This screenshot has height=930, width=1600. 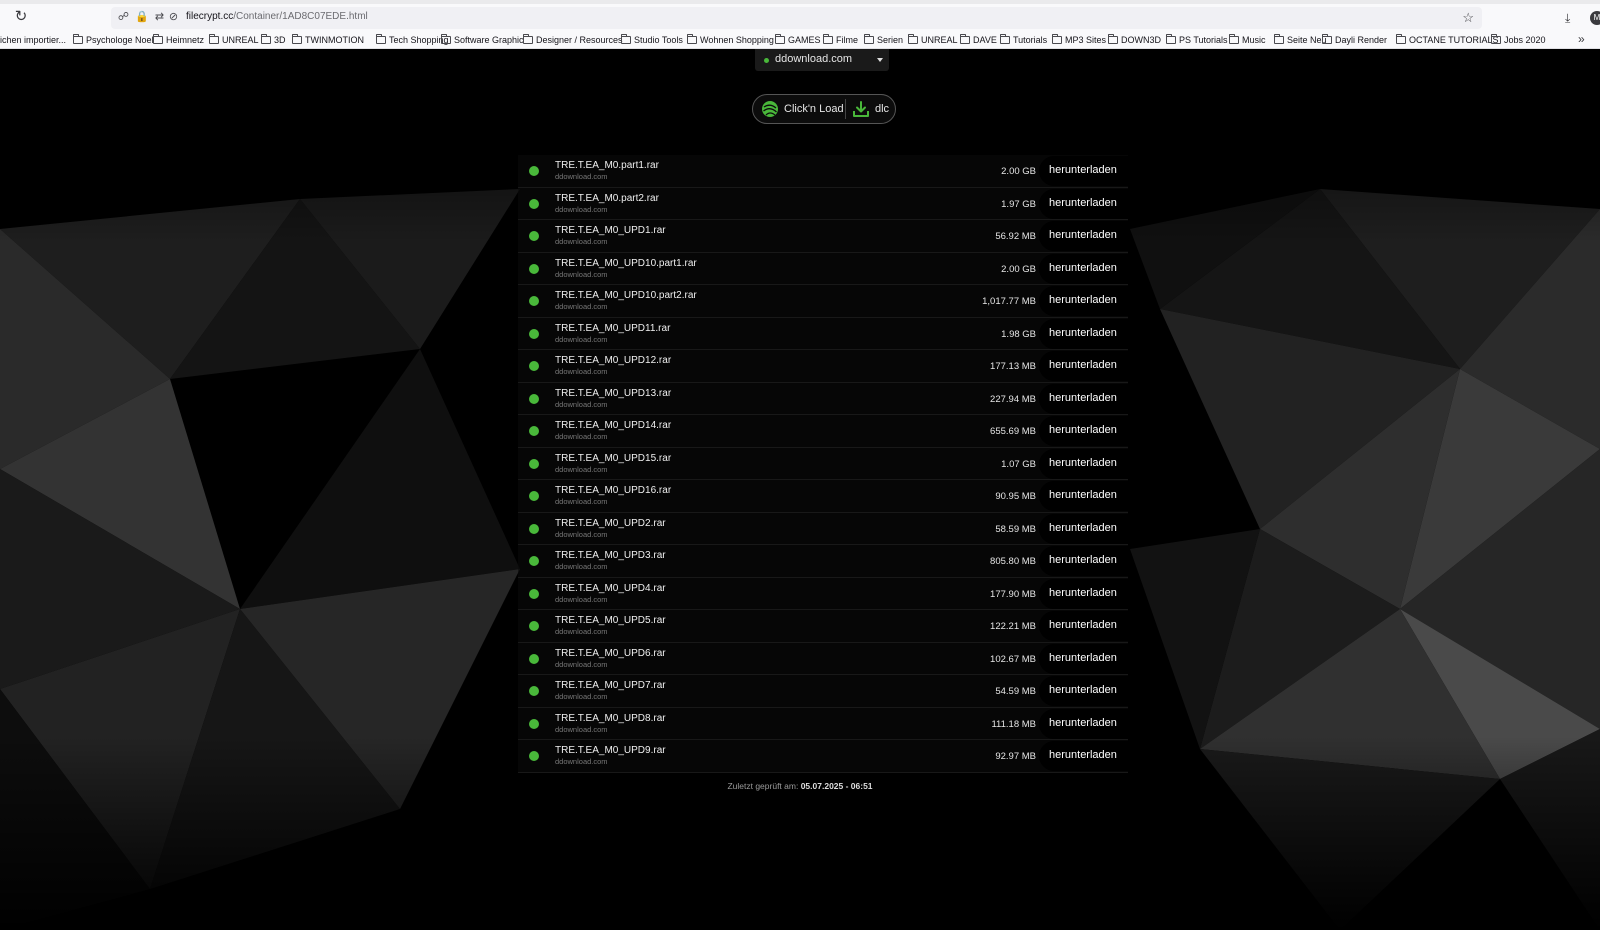 I want to click on url-path: /Container/1AD8C07EDE.html, so click(x=300, y=16).